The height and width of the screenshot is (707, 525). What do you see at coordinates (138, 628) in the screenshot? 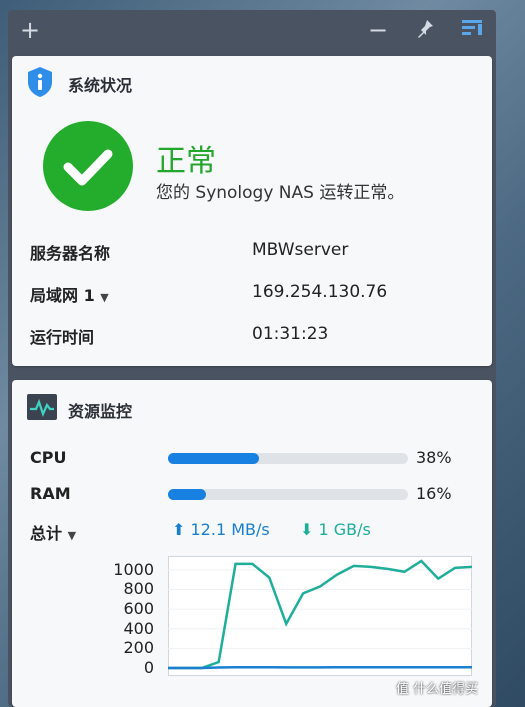
I see `y-tick-label: 400` at bounding box center [138, 628].